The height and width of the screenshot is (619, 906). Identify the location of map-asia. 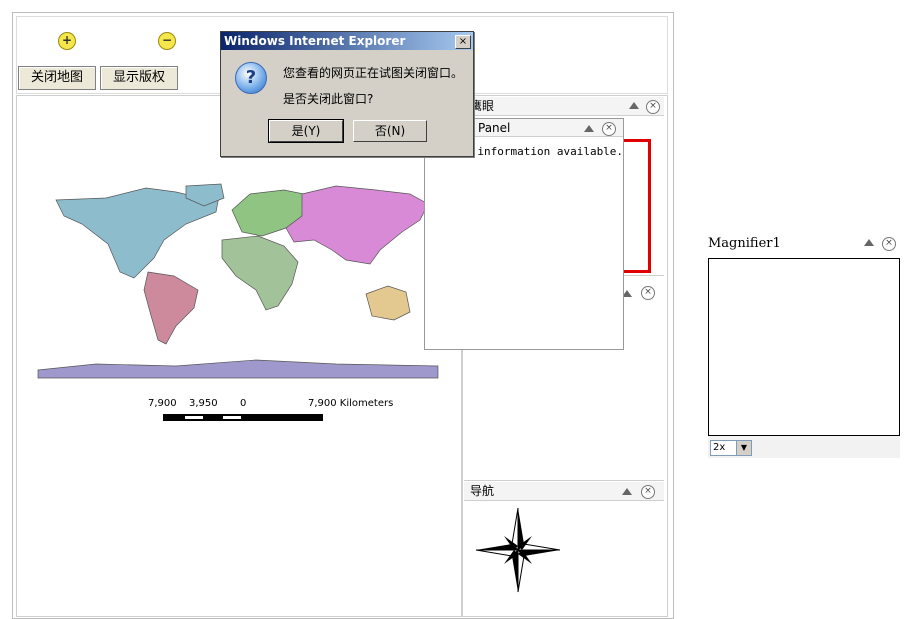
(357, 225).